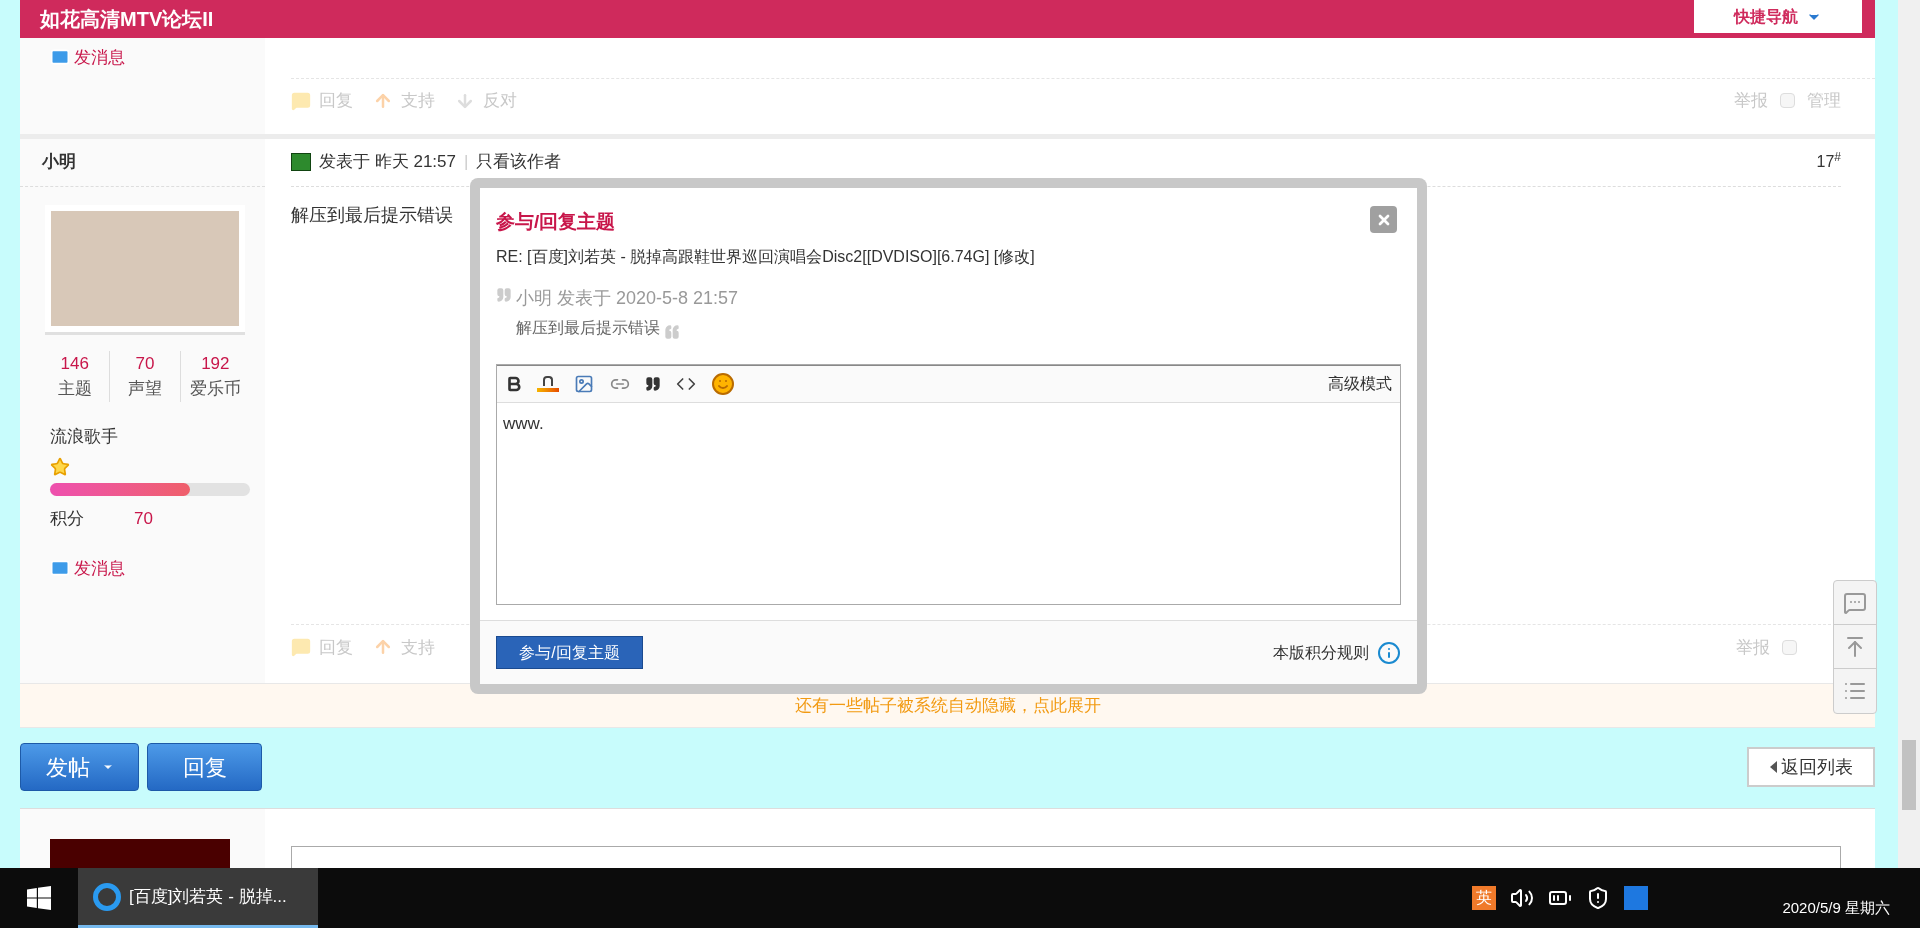  What do you see at coordinates (627, 298) in the screenshot?
I see `quote-meta: 小明 发表于 2020-5-8 21:57` at bounding box center [627, 298].